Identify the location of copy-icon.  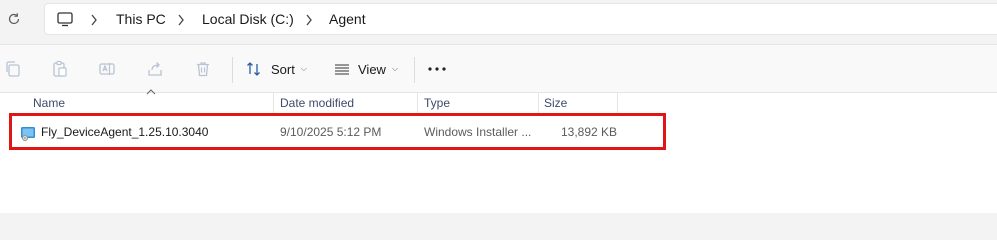
(13, 69).